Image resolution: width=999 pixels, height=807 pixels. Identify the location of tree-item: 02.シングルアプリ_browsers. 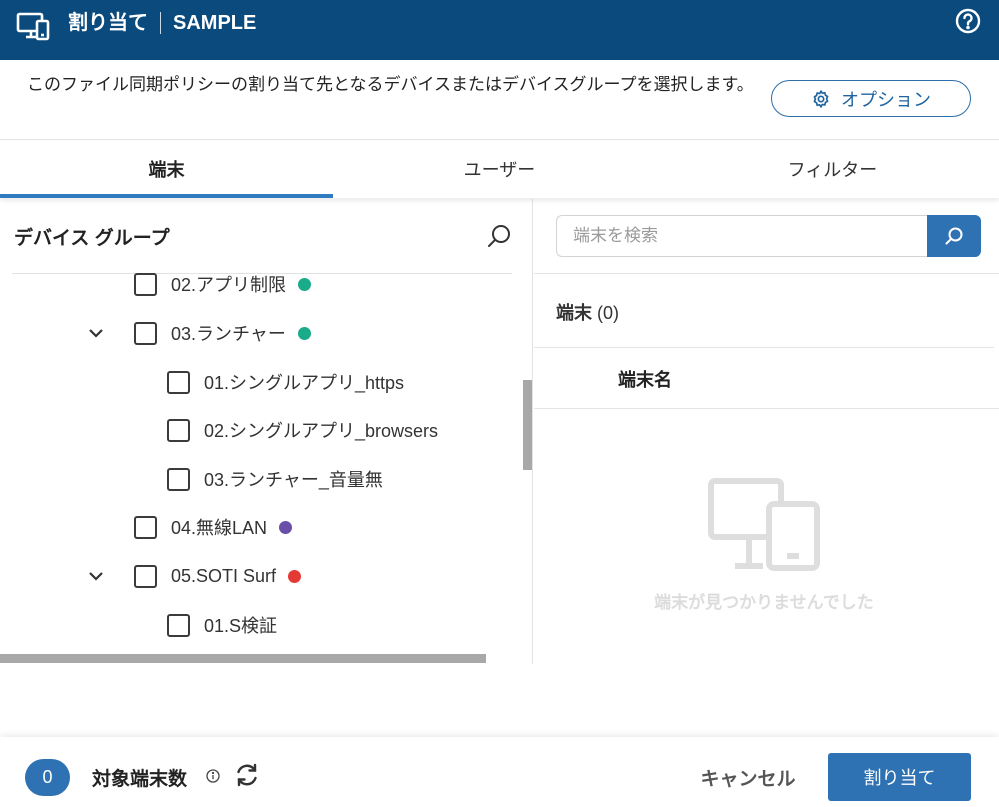
(302, 430).